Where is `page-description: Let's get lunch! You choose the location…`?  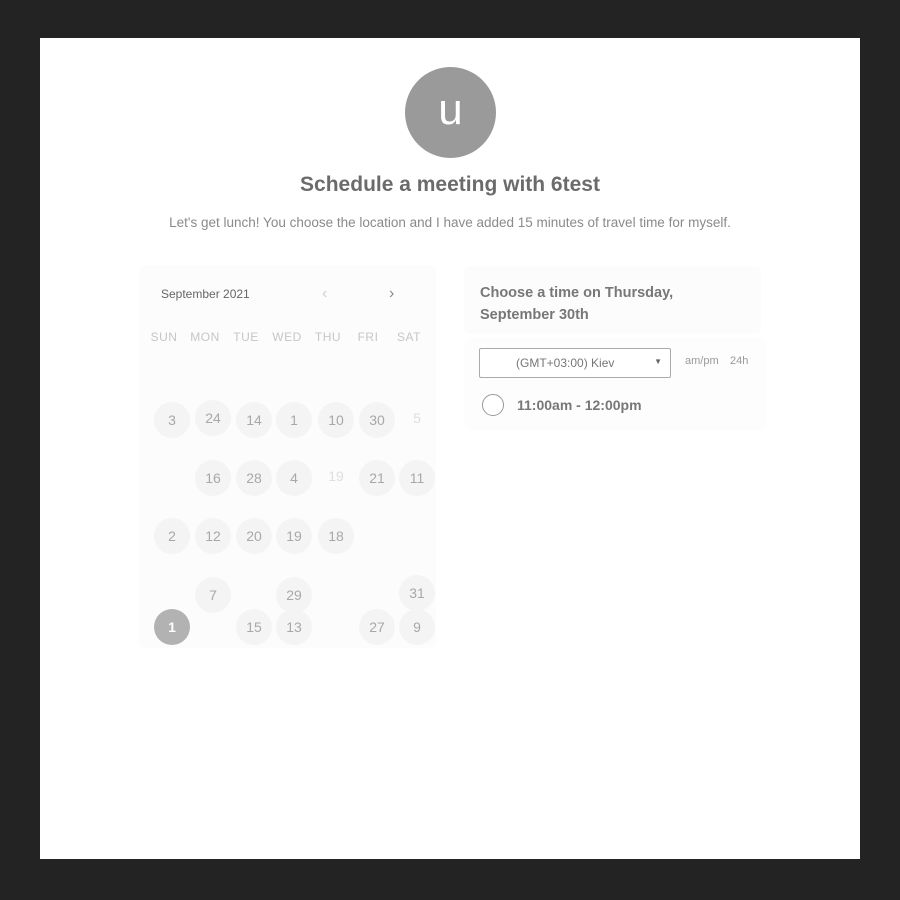
page-description: Let's get lunch! You choose the location… is located at coordinates (450, 222).